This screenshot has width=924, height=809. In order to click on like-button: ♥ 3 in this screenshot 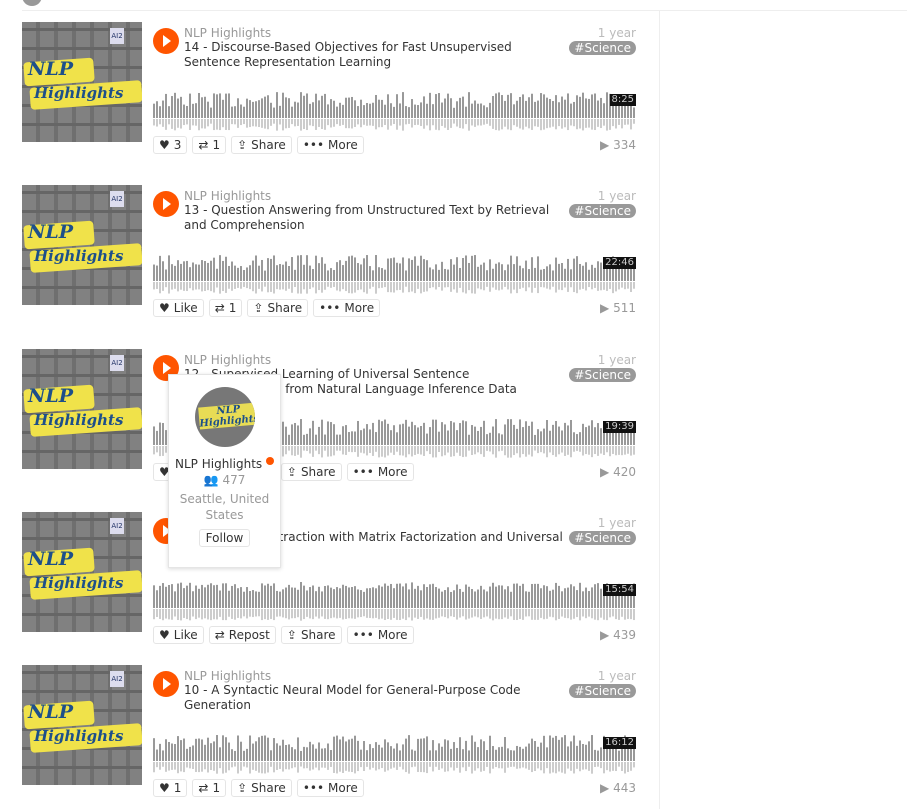, I will do `click(170, 145)`.